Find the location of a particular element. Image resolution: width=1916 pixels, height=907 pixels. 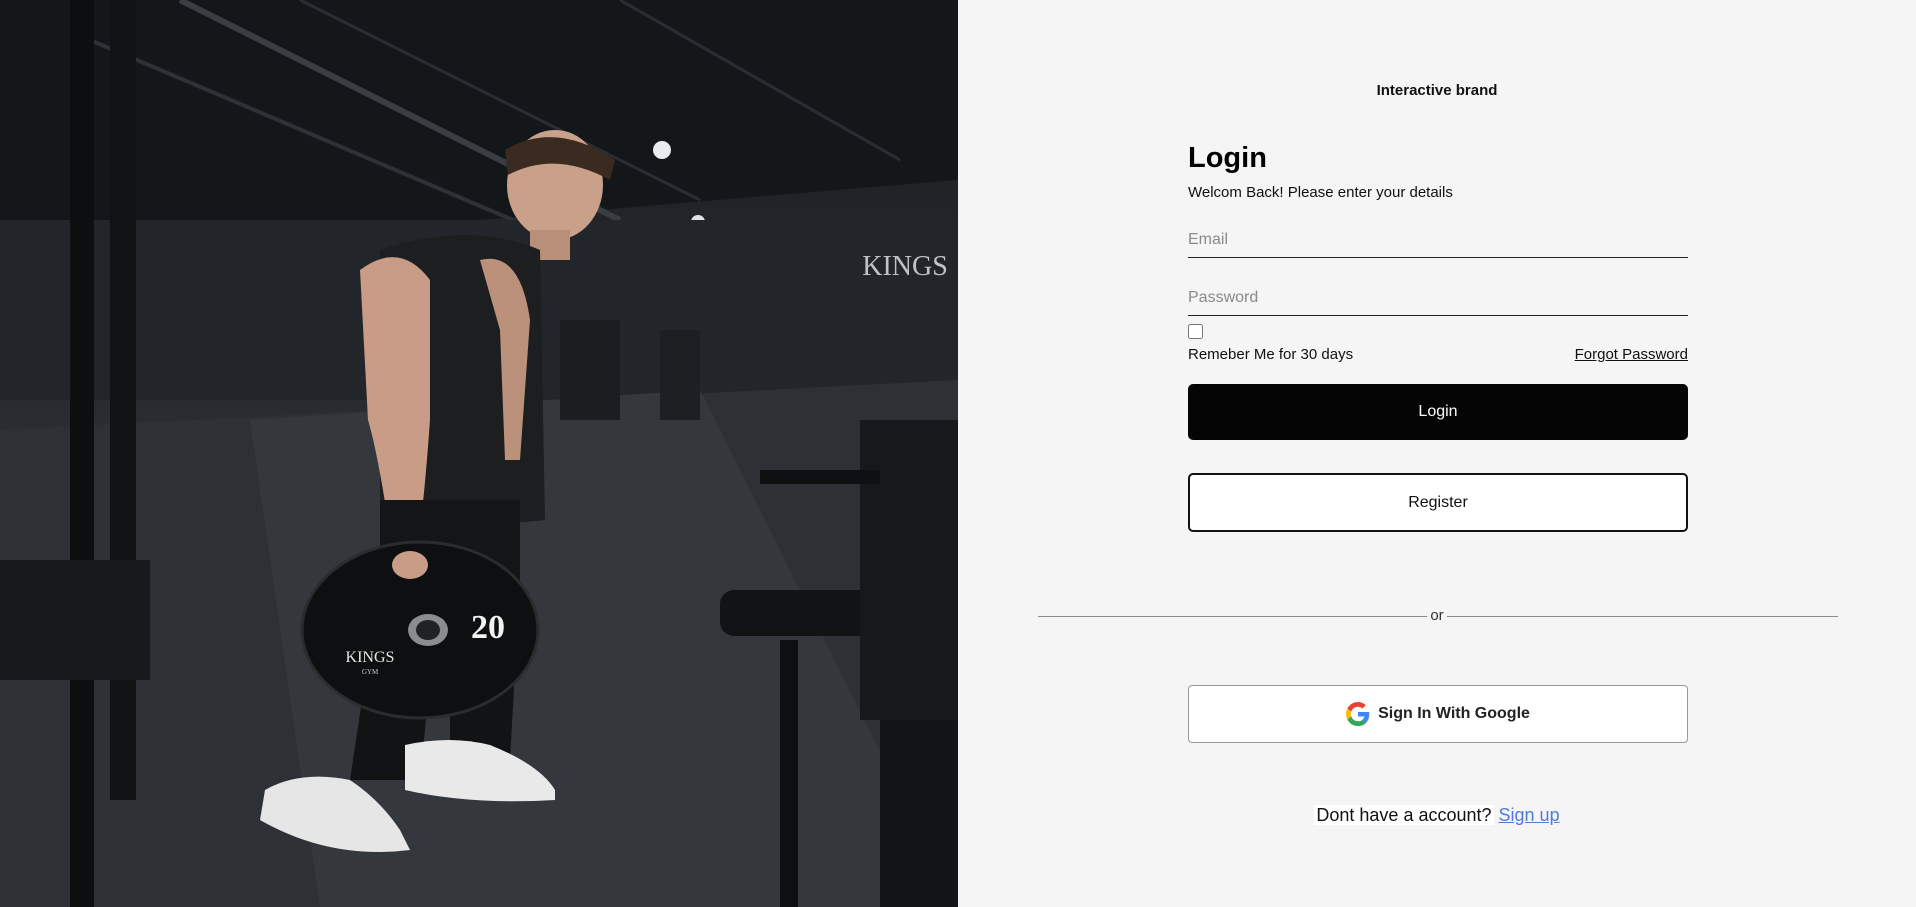

login-button: Login is located at coordinates (1438, 412).